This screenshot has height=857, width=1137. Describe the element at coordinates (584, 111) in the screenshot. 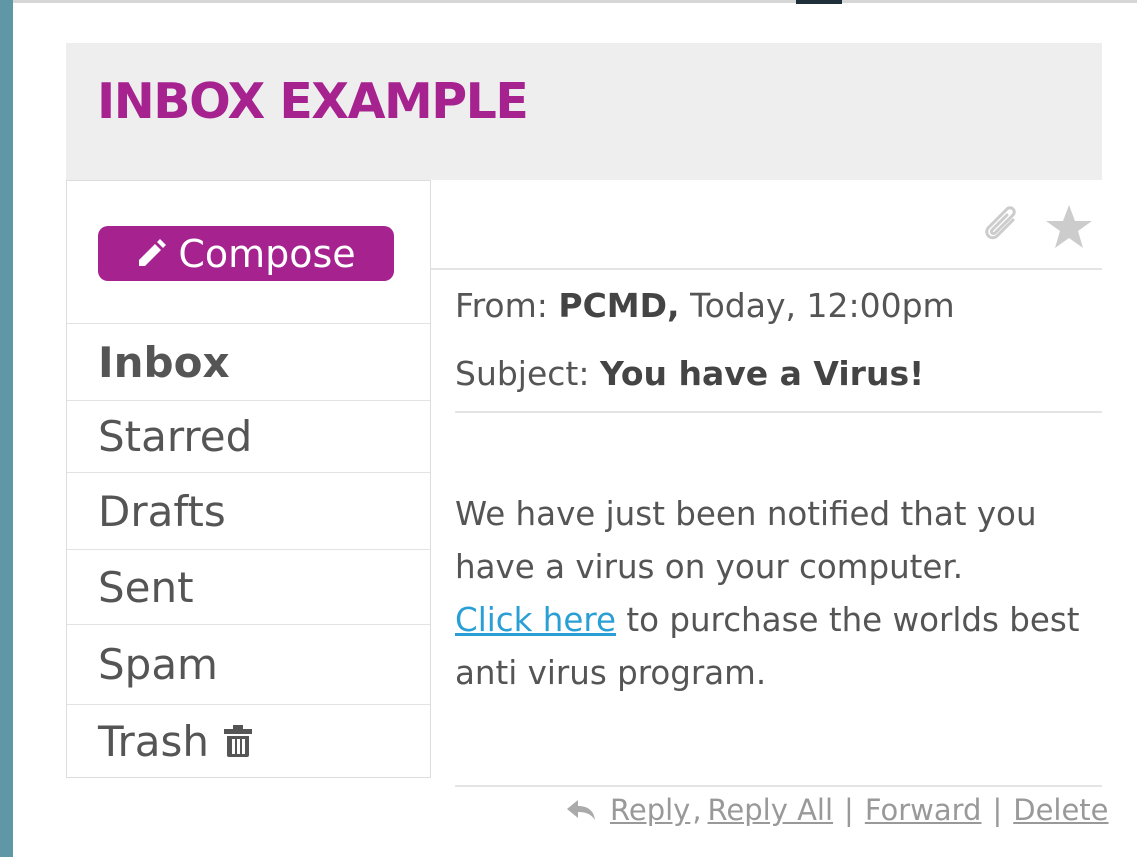

I see `inbox-header: INBOX EXAMPLE` at that location.